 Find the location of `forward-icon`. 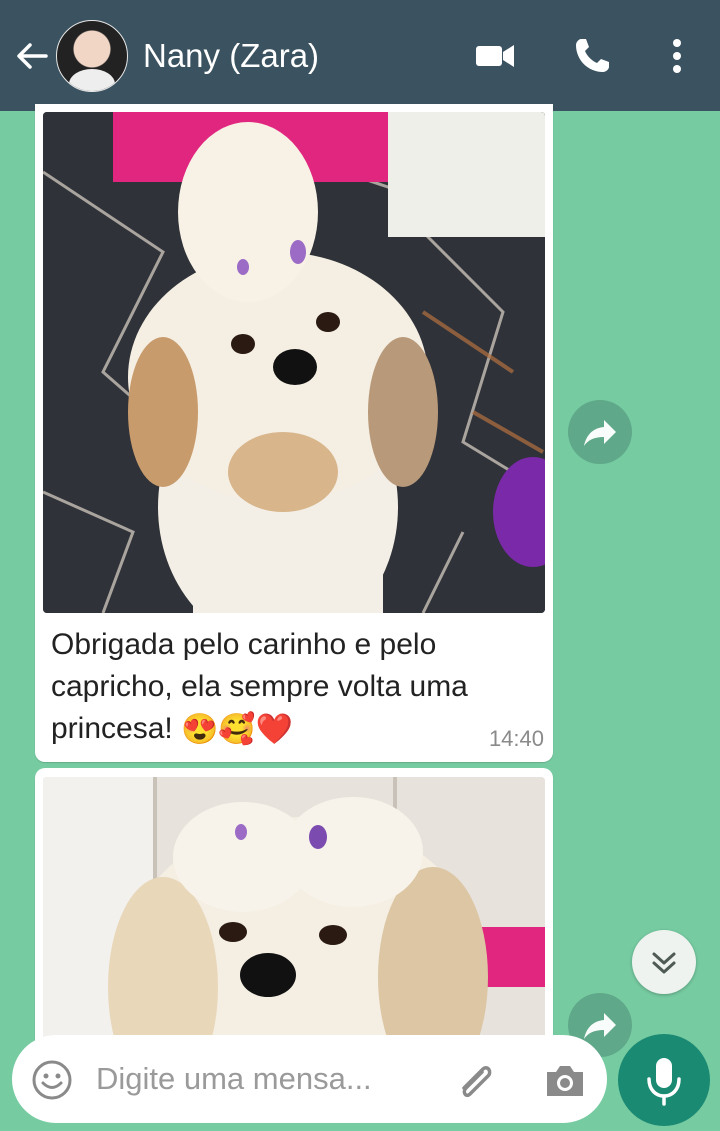

forward-icon is located at coordinates (600, 433).